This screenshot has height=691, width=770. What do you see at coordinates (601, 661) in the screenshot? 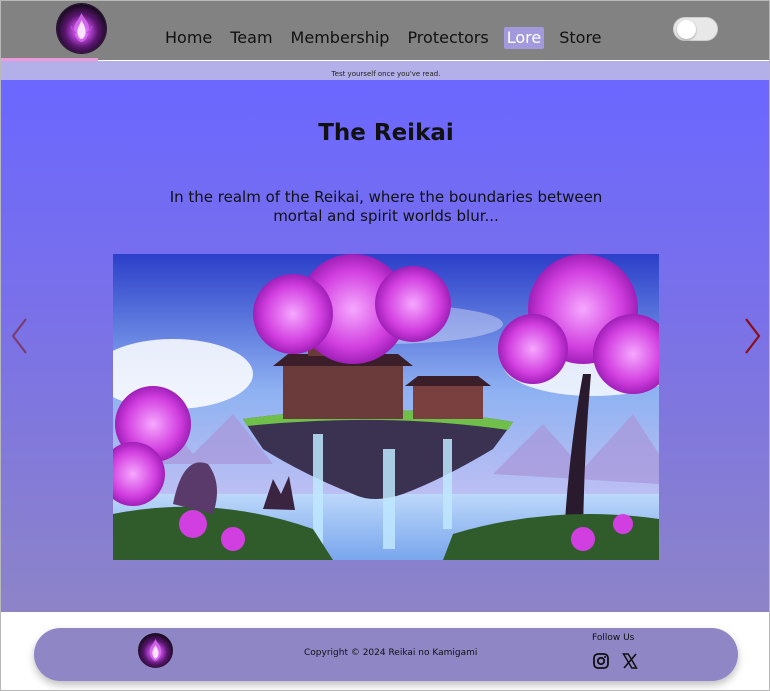
I see `instagram-icon` at bounding box center [601, 661].